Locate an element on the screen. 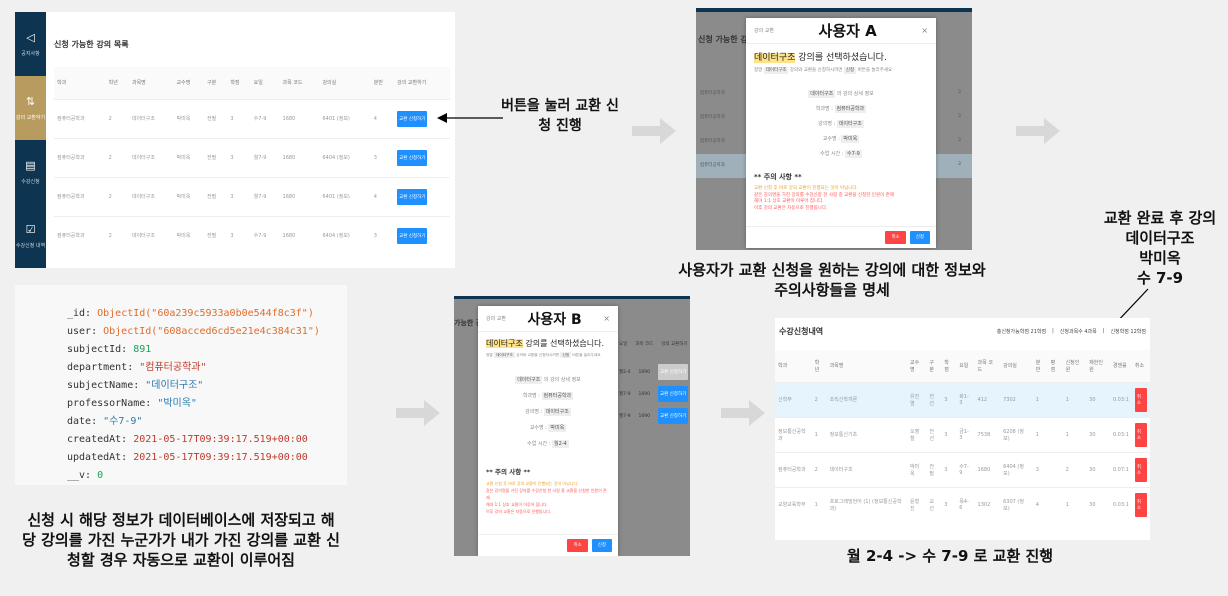  db-field-value: 2021-05-17T09:39:17.519+00:00 is located at coordinates (220, 457).